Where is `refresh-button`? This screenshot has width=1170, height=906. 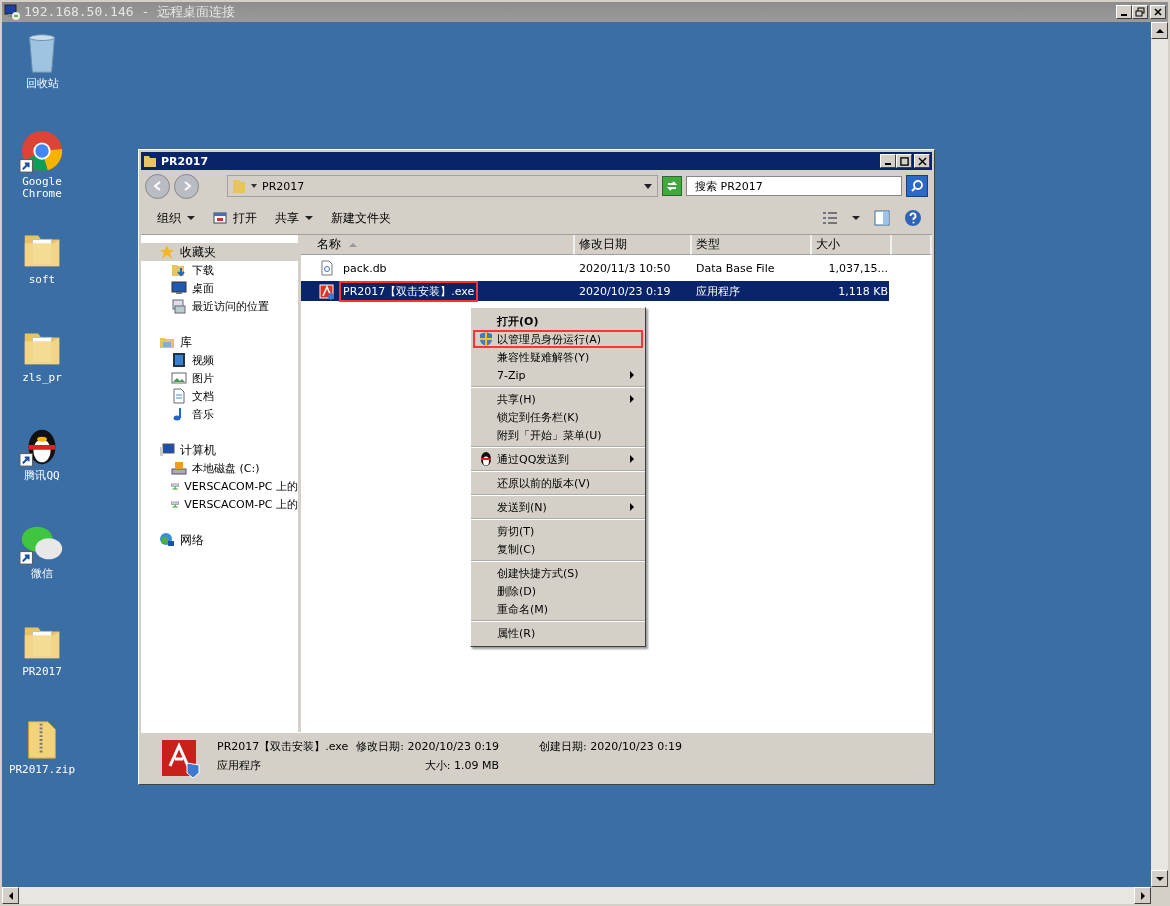 refresh-button is located at coordinates (672, 186).